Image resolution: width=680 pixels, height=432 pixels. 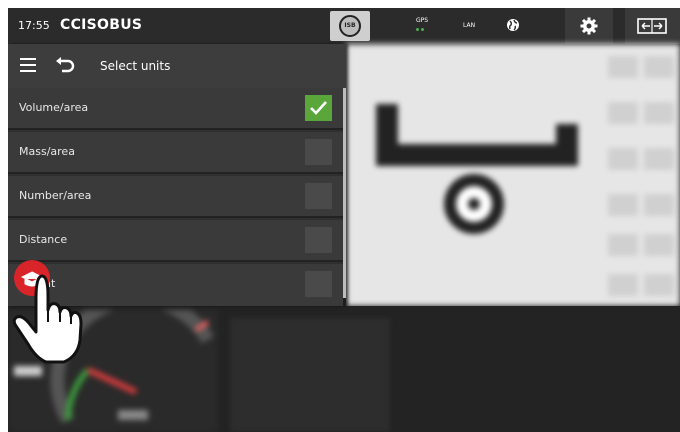 What do you see at coordinates (421, 27) in the screenshot?
I see `gps-status-icon` at bounding box center [421, 27].